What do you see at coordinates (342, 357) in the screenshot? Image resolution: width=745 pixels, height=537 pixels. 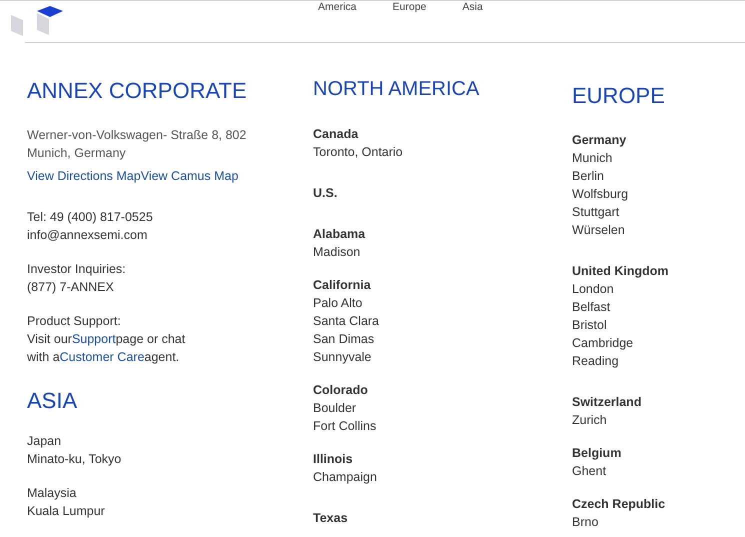 I see `city-name: Sunnyvale` at bounding box center [342, 357].